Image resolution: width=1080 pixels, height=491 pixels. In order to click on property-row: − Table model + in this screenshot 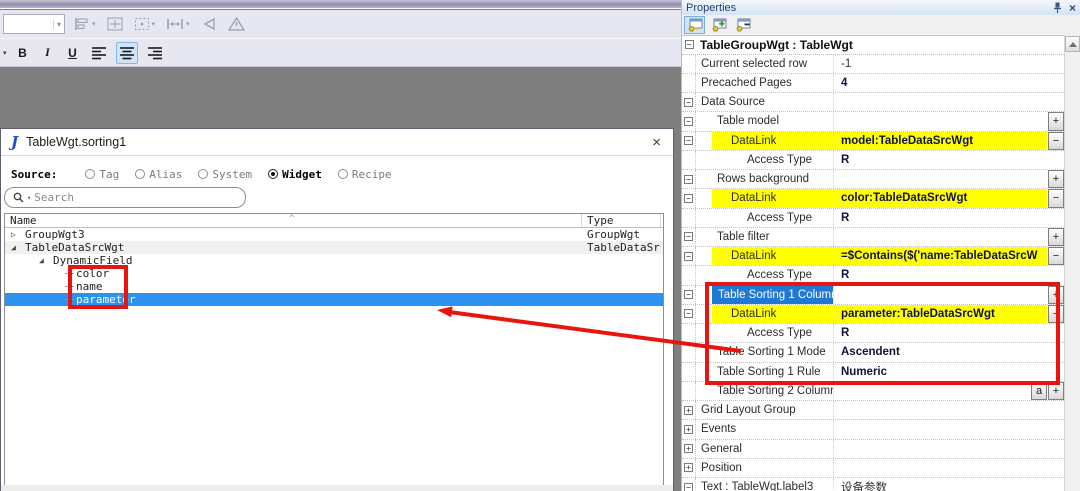, I will do `click(873, 122)`.